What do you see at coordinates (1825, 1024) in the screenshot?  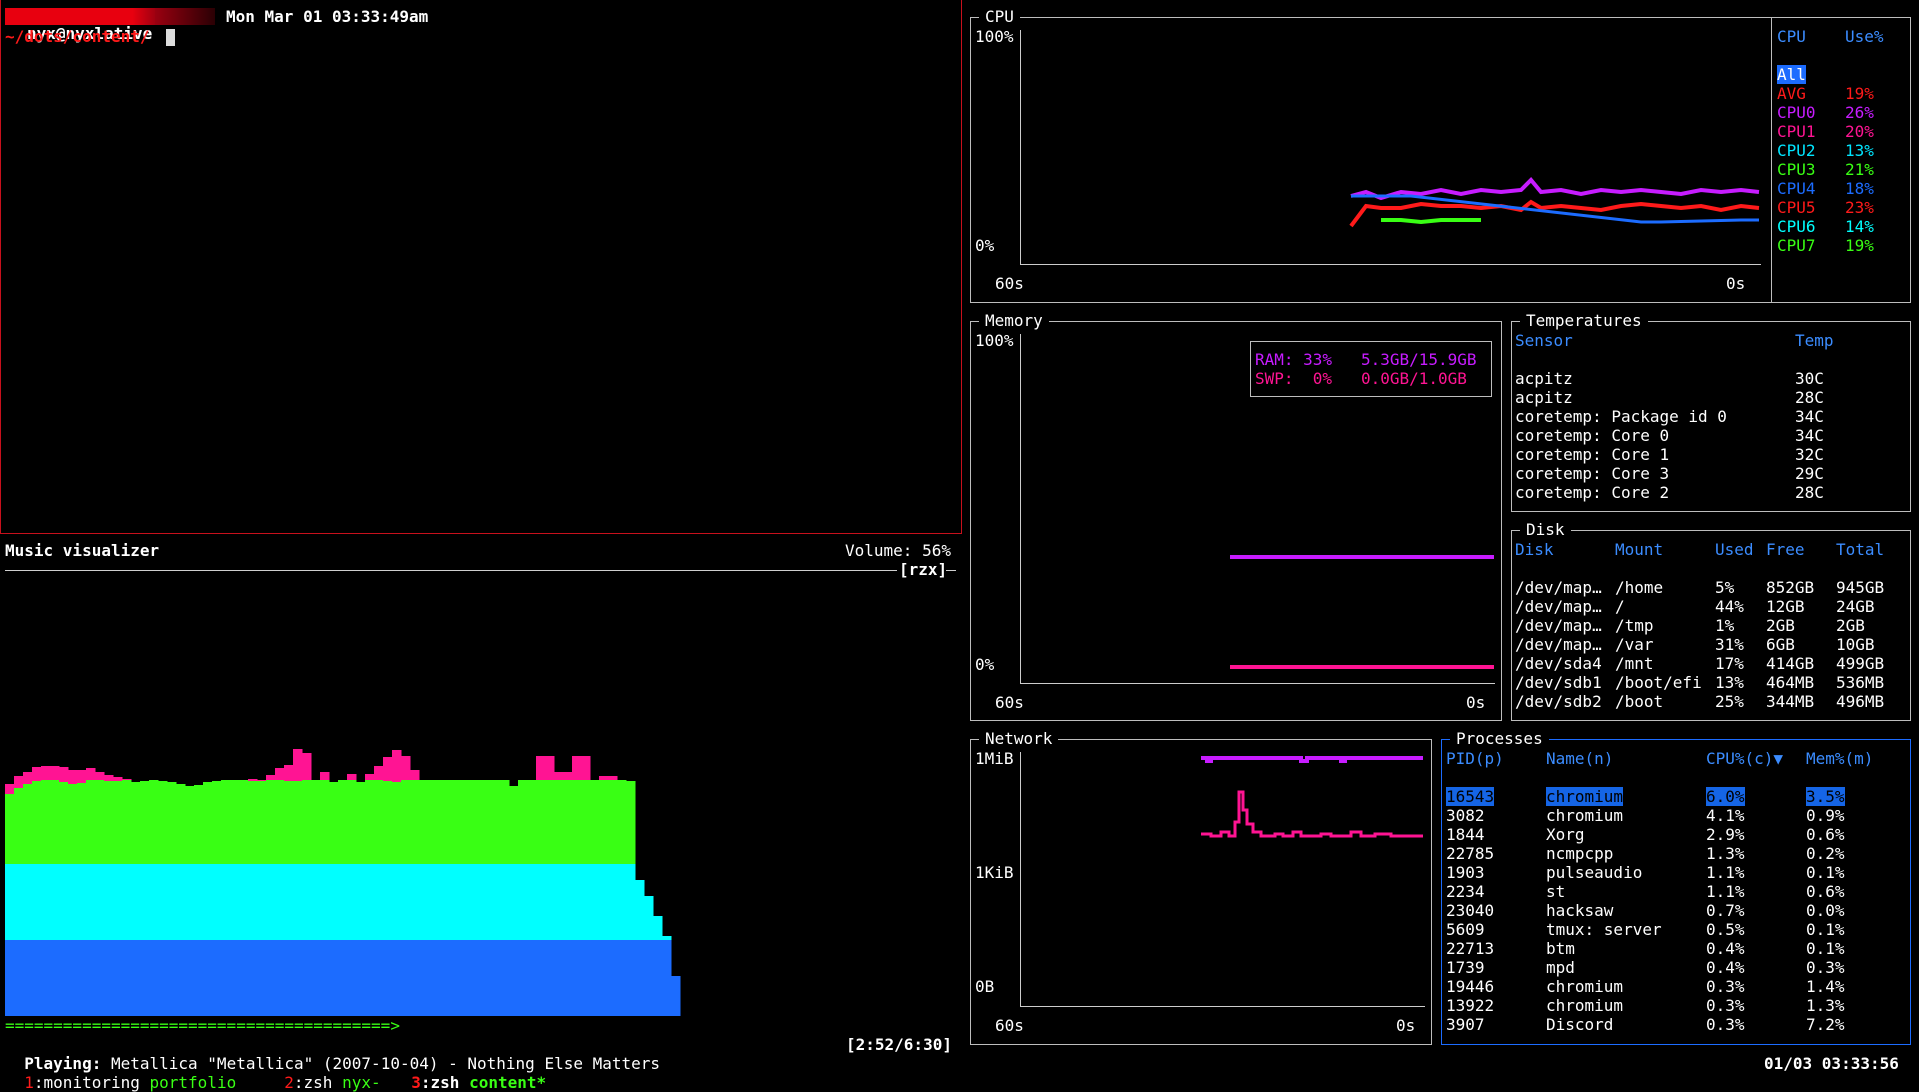 I see `proc-mem: 7.2%` at bounding box center [1825, 1024].